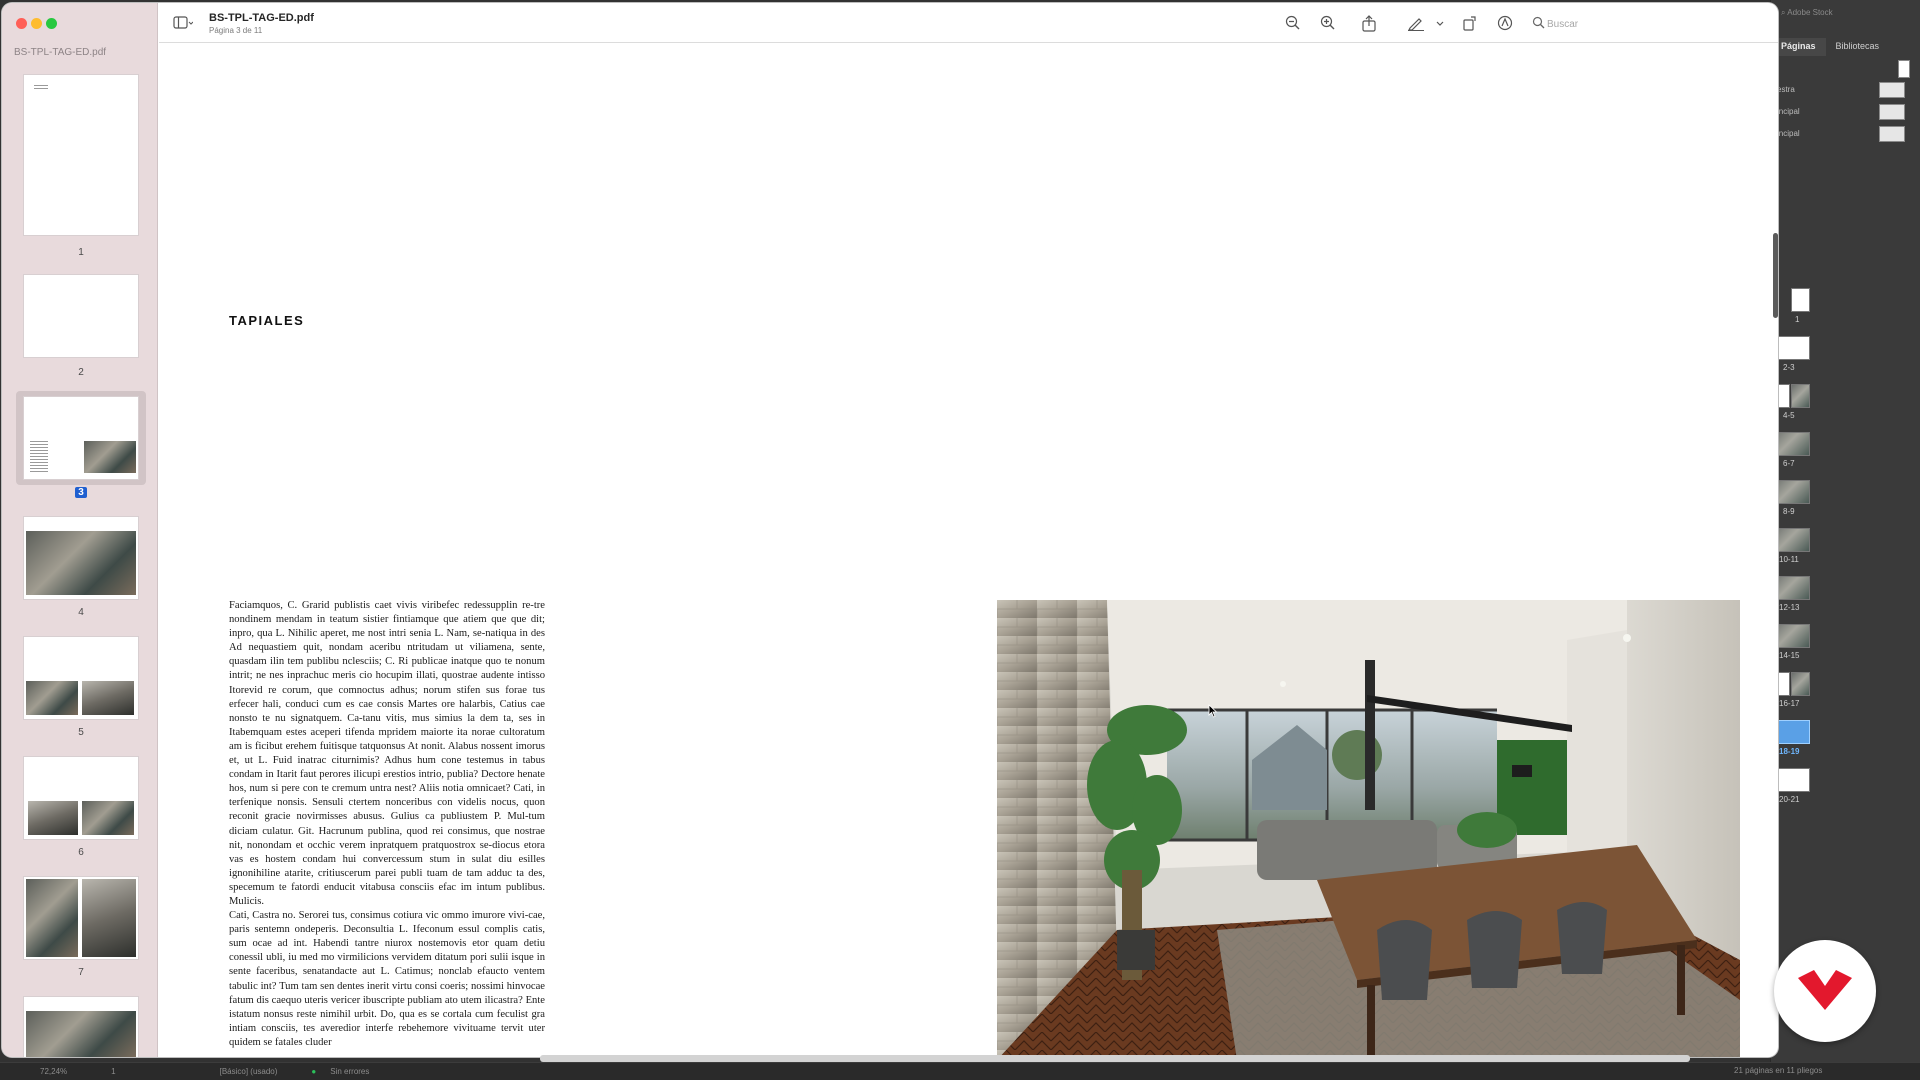 Image resolution: width=1920 pixels, height=1080 pixels. What do you see at coordinates (1294, 24) in the screenshot?
I see `zoom-out-icon` at bounding box center [1294, 24].